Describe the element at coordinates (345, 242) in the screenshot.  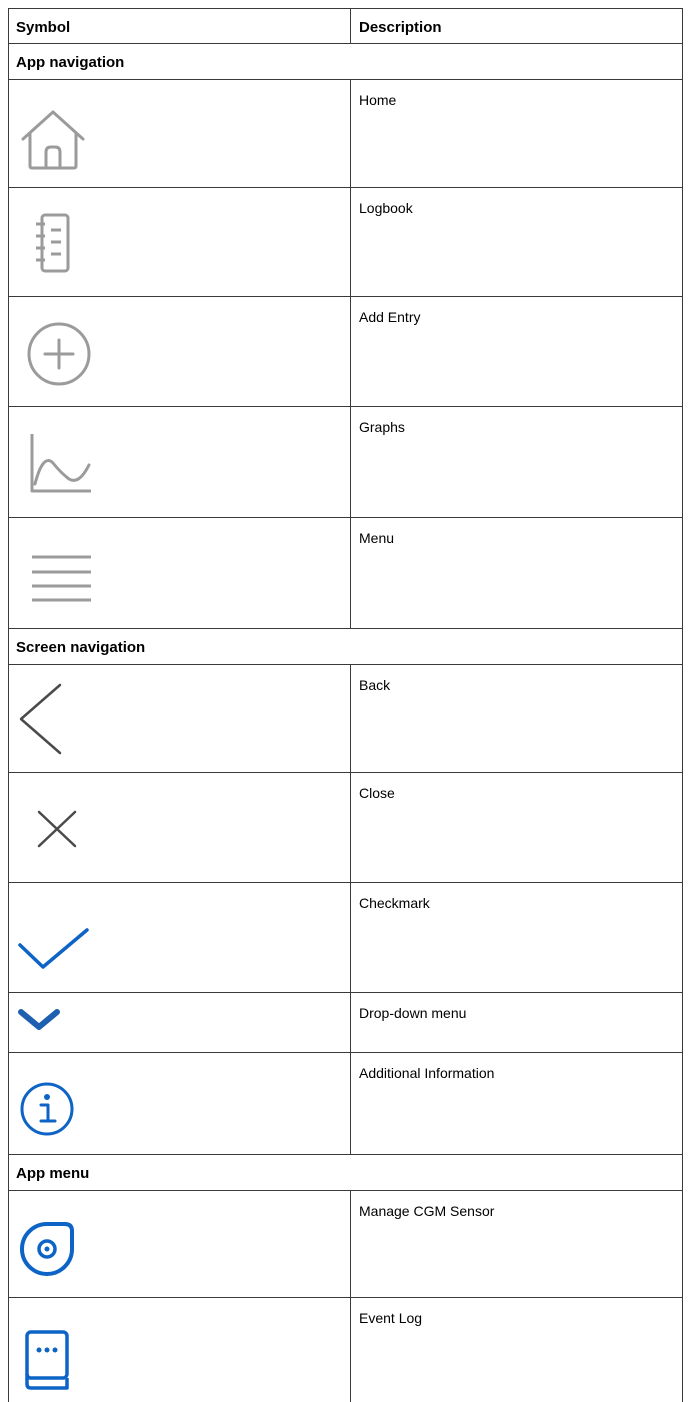
I see `table-row: Logbook` at that location.